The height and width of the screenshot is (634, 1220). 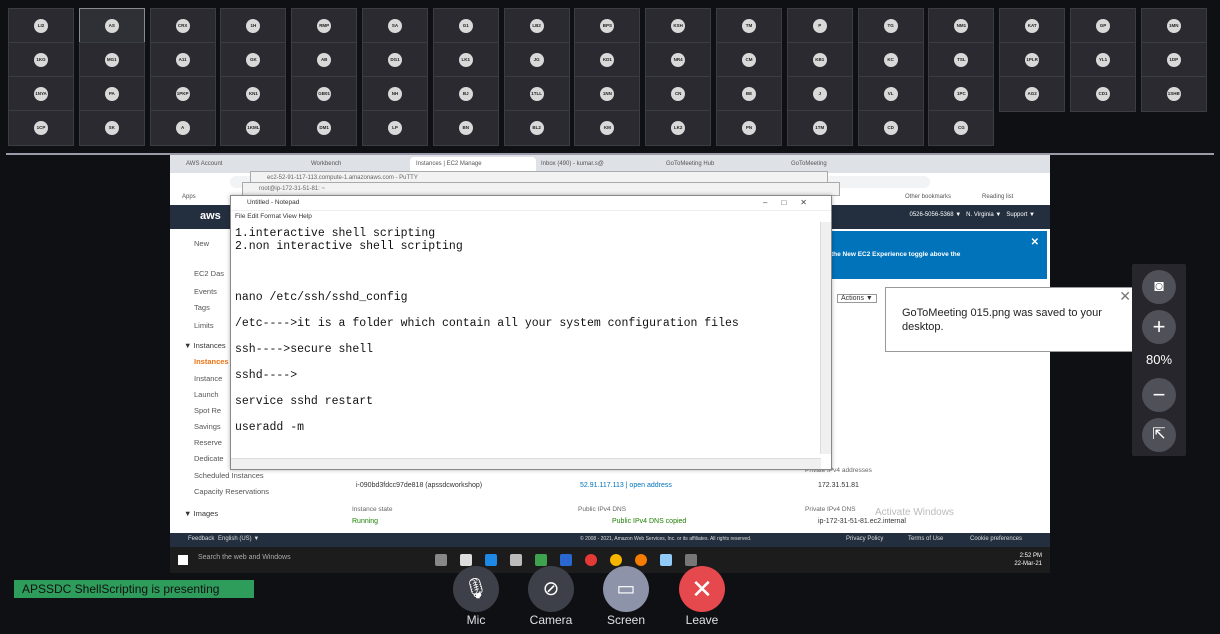 What do you see at coordinates (997, 197) in the screenshot?
I see `reading-list: Reading list` at bounding box center [997, 197].